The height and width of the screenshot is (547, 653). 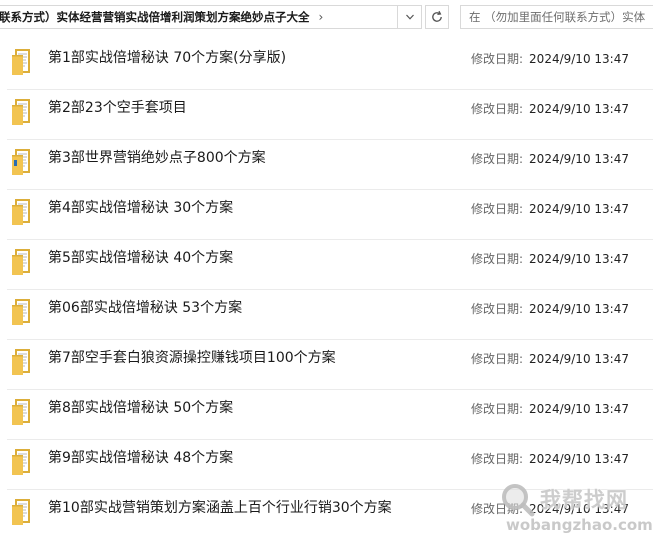 I want to click on file-list-row: 第2部23个空手套项目 修改日期: 2024/9/10 13:47, so click(x=326, y=115).